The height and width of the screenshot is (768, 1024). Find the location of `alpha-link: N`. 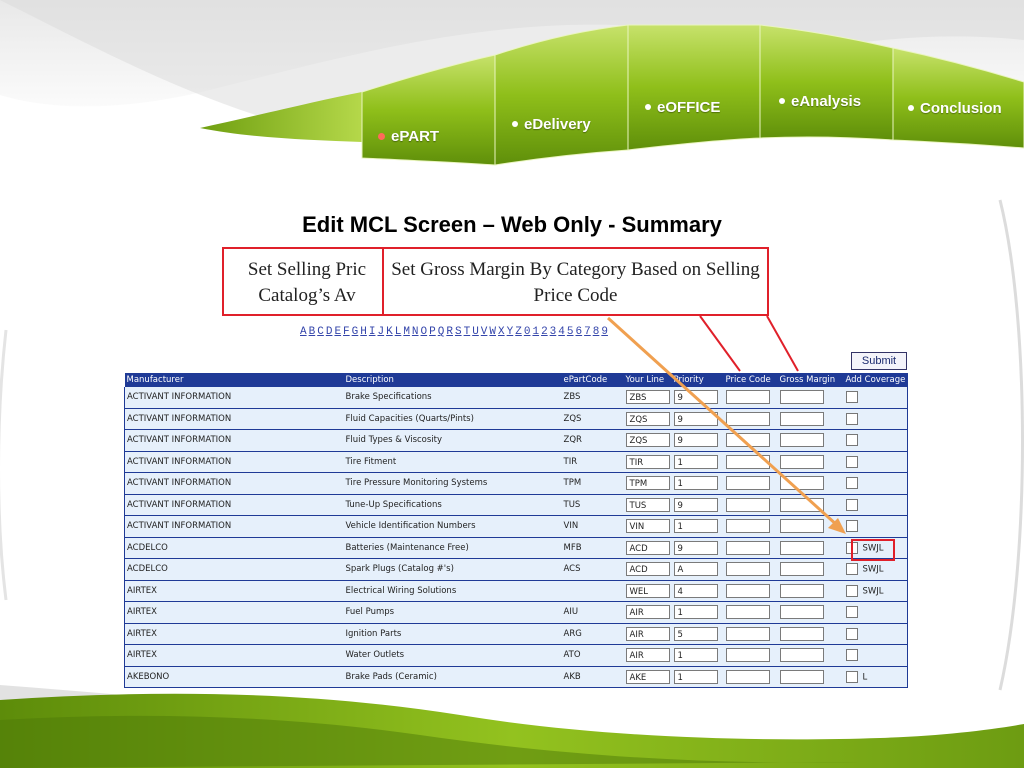

alpha-link: N is located at coordinates (415, 332).